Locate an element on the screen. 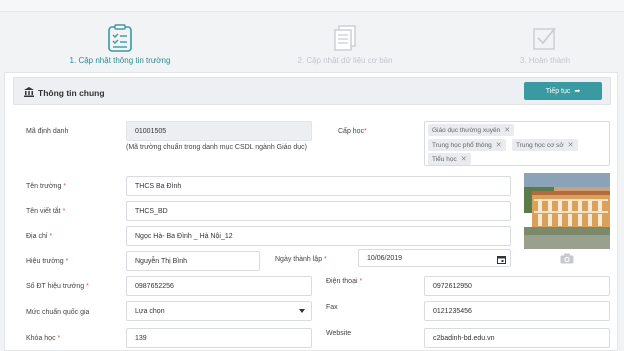 The width and height of the screenshot is (624, 351). card-header: Thông tin chung Tiếp tục ➡ is located at coordinates (312, 91).